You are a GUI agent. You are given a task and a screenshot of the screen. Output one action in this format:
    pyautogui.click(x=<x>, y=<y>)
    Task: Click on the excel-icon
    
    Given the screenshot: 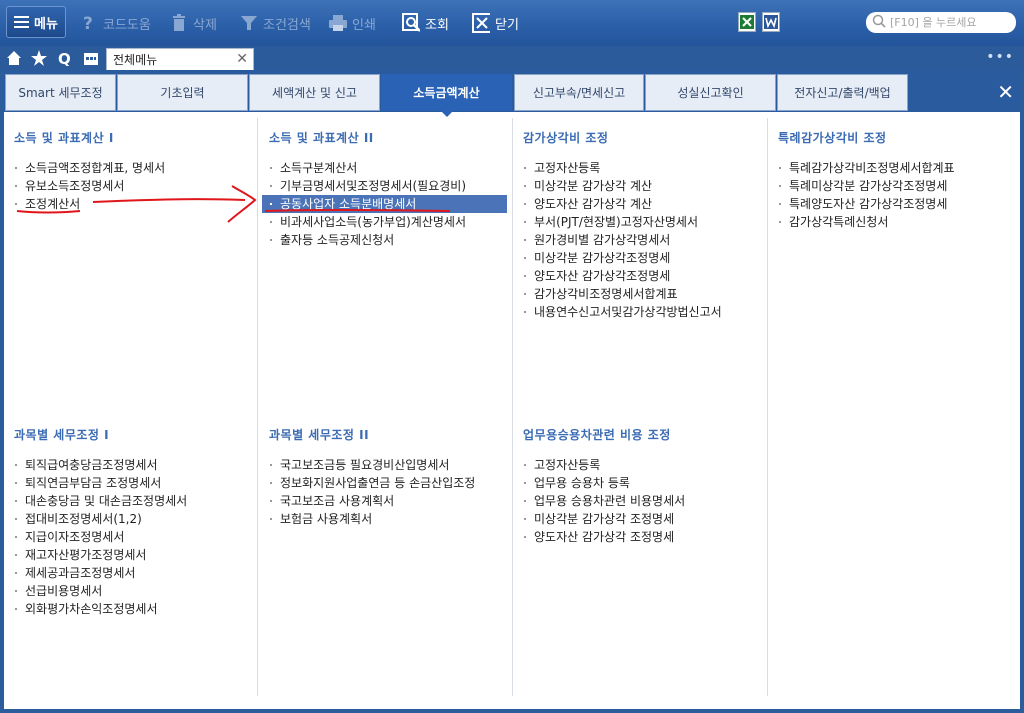 What is the action you would take?
    pyautogui.click(x=747, y=22)
    